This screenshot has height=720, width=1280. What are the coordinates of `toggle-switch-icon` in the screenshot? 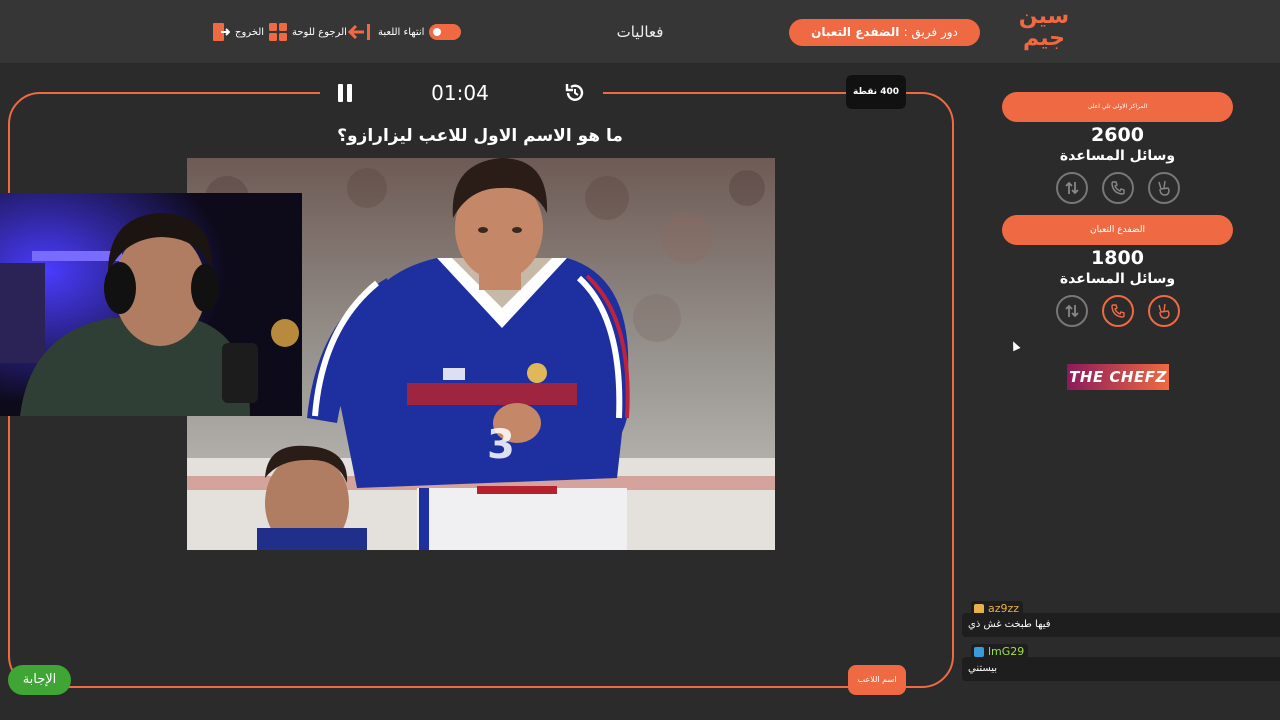 It's located at (445, 32).